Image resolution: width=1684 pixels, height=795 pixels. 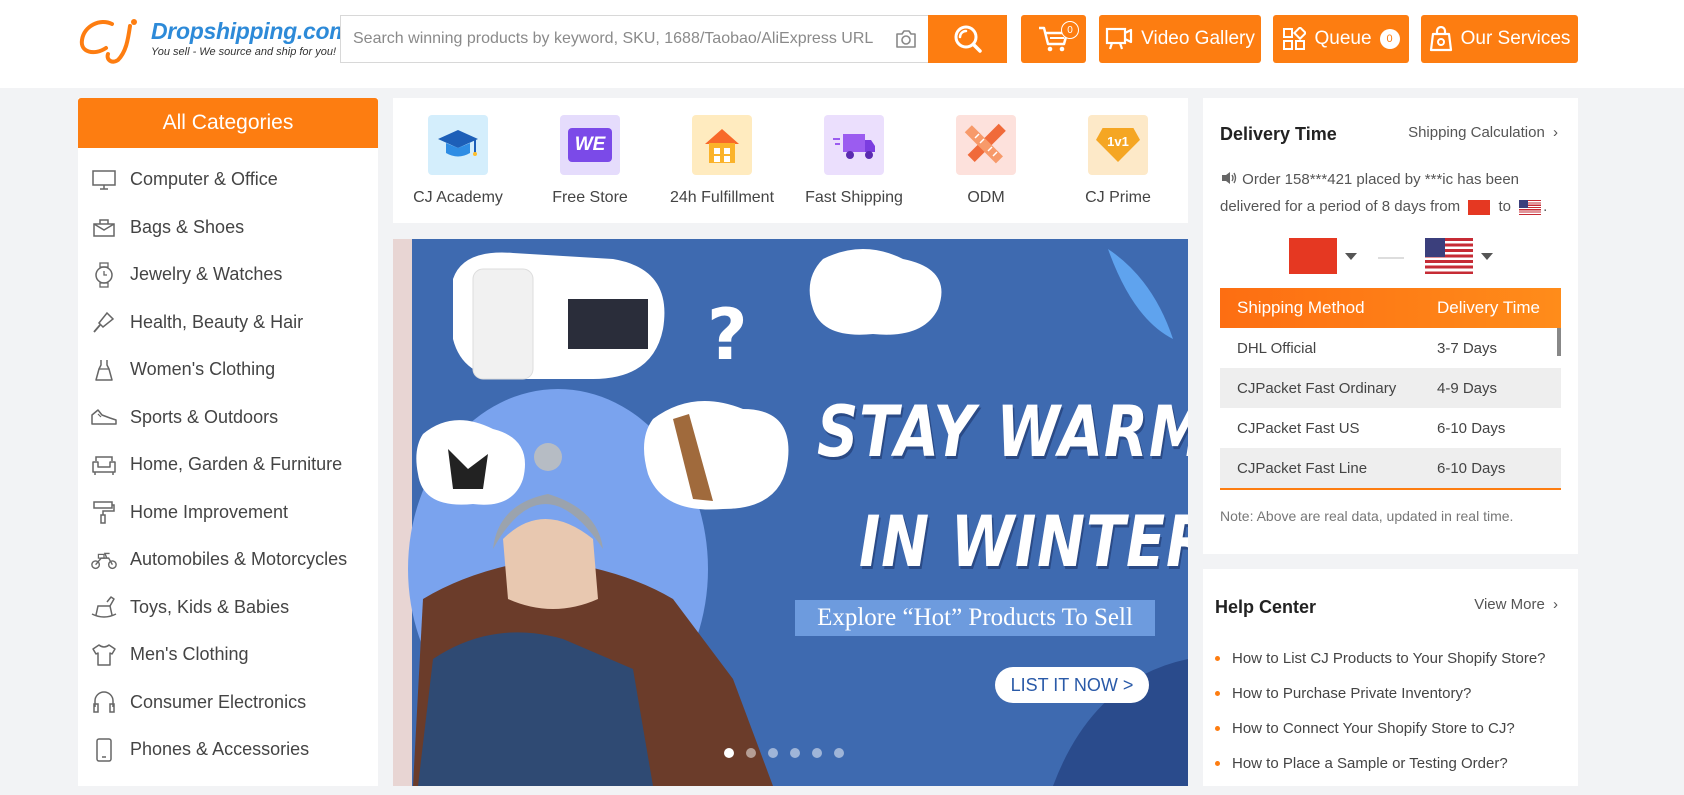 What do you see at coordinates (108, 41) in the screenshot?
I see `cj-logo-icon` at bounding box center [108, 41].